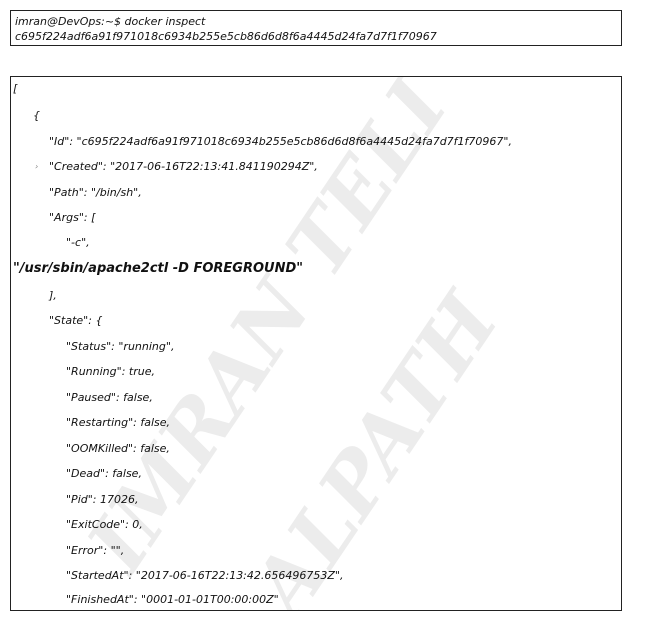  I want to click on command-prompt-line: imran@DevOps:~$ docker inspect, so click(110, 21).